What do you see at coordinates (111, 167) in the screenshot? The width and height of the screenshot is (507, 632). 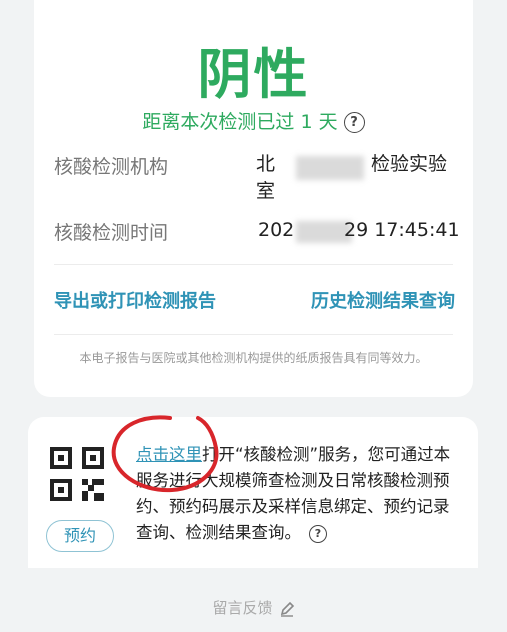 I see `institution-label: 核酸检测机构` at bounding box center [111, 167].